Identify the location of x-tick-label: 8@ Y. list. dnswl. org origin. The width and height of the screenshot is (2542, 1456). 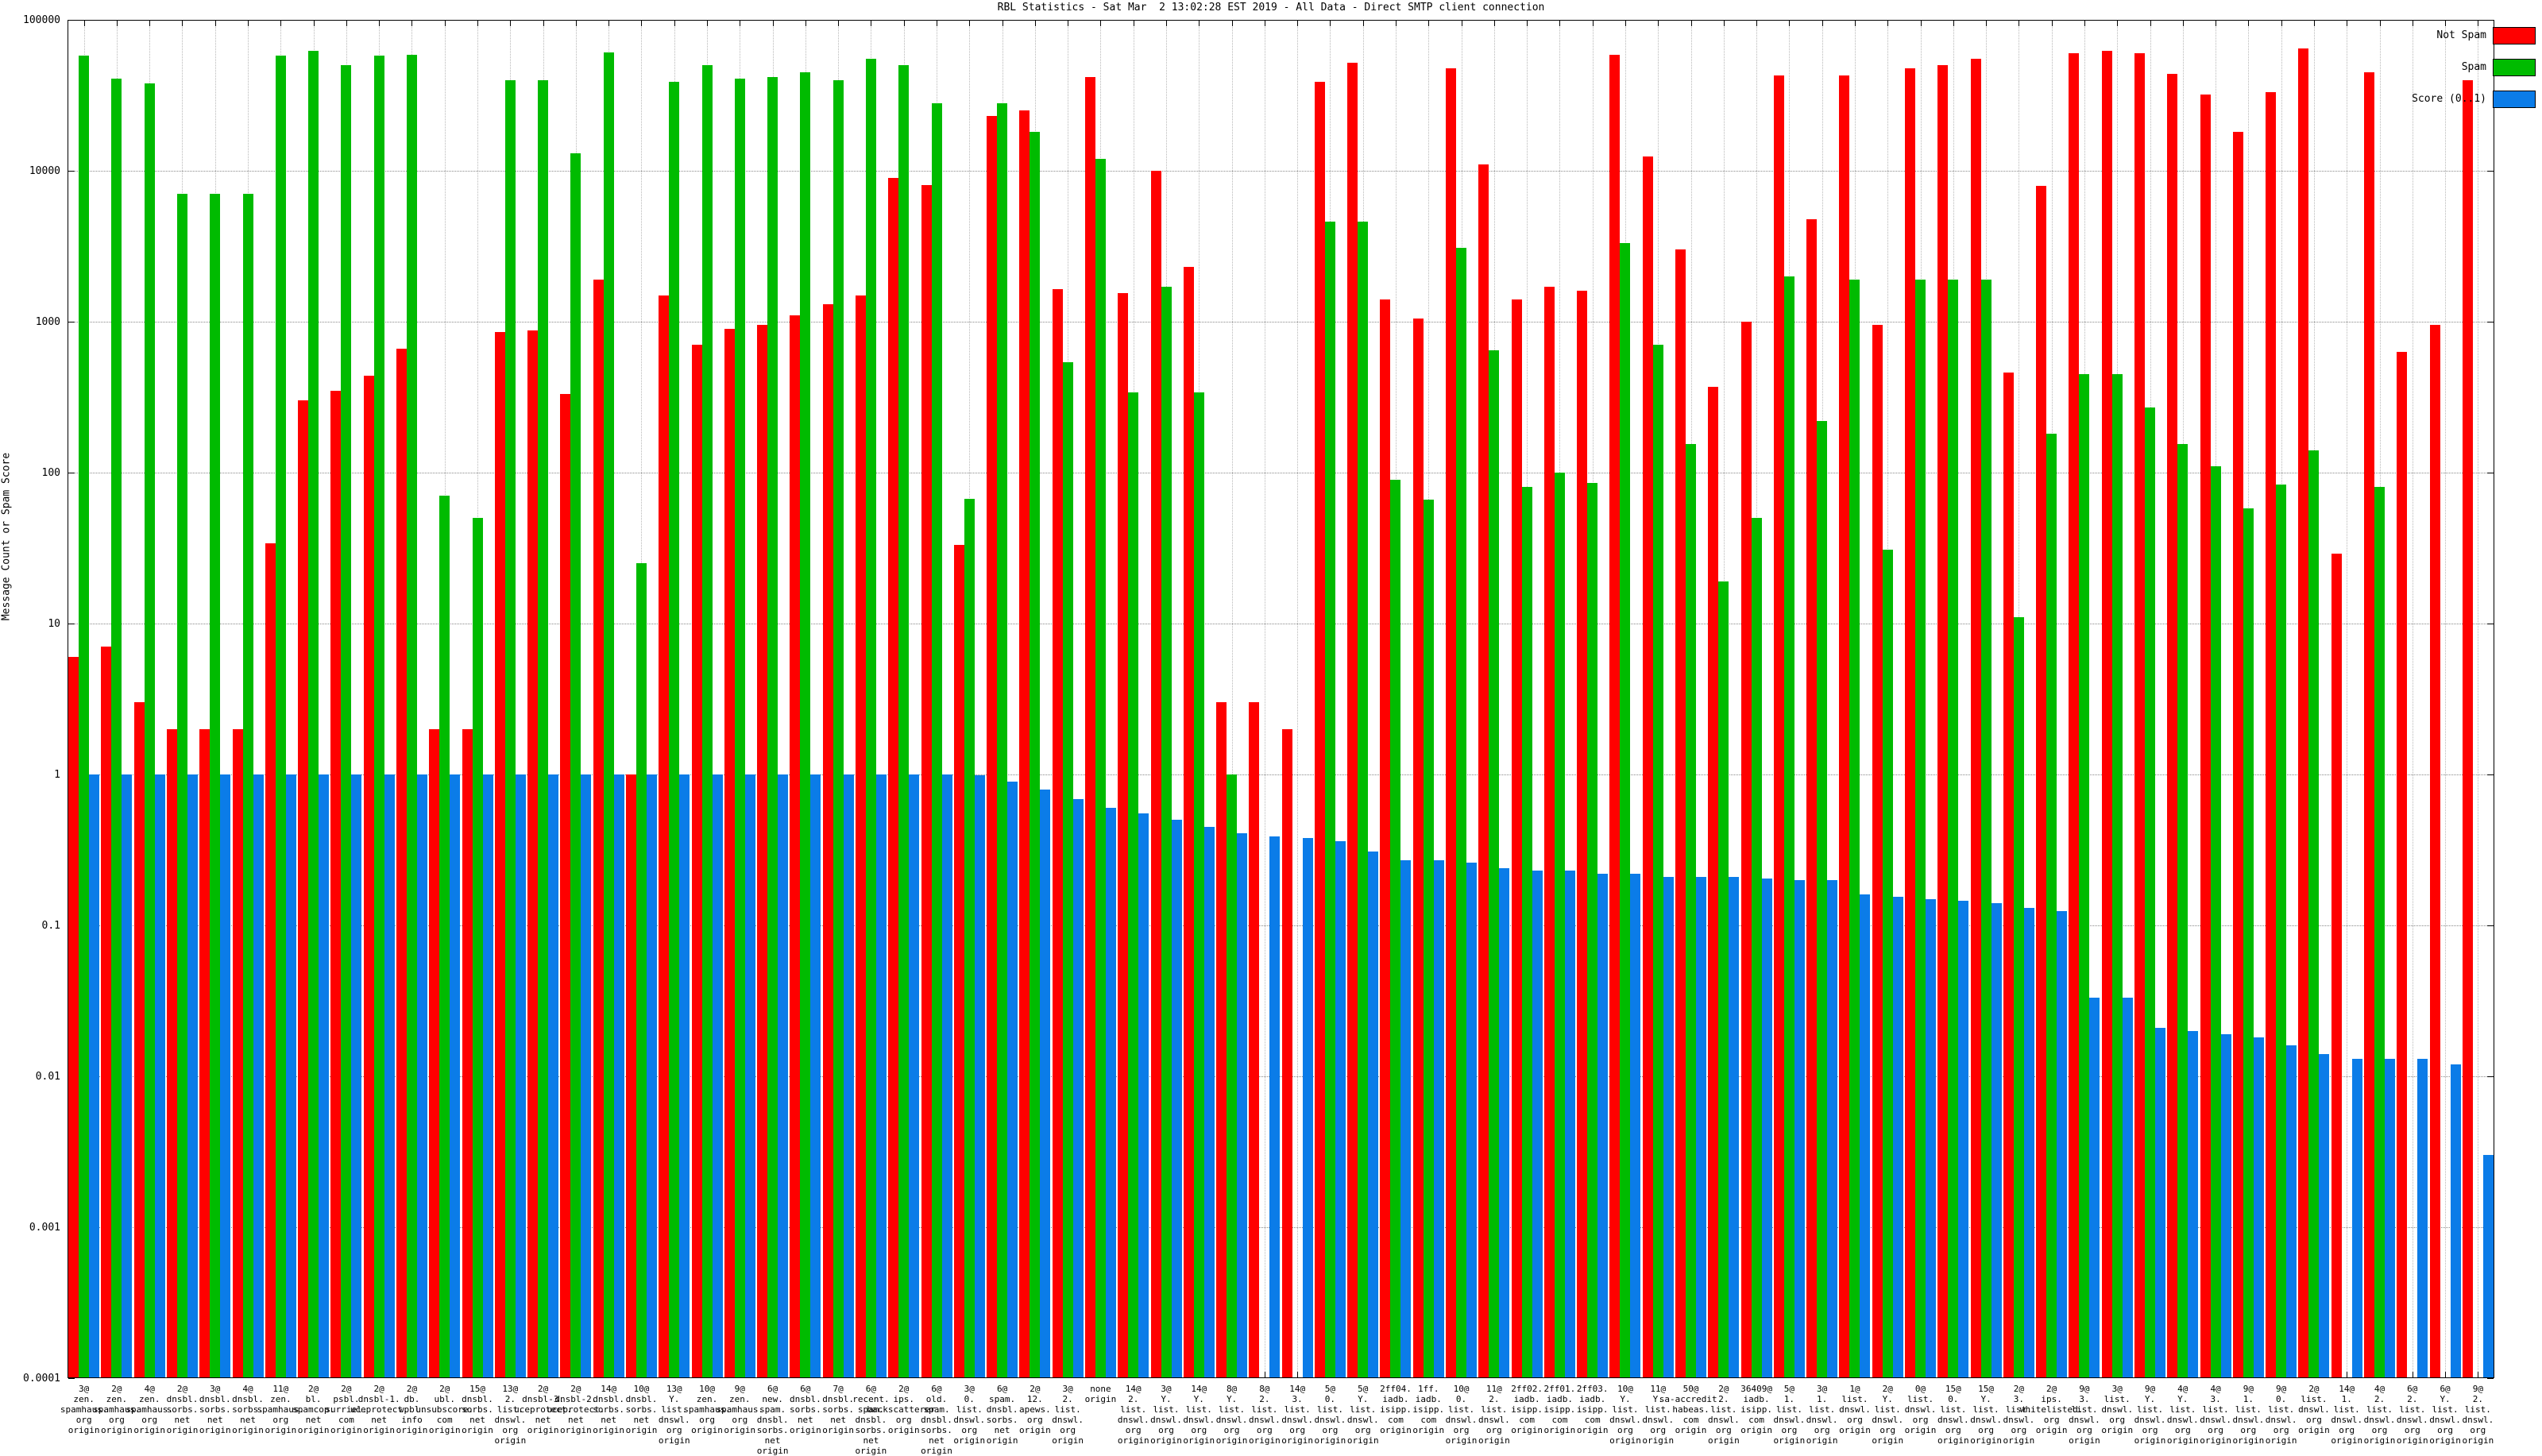
(1231, 1415).